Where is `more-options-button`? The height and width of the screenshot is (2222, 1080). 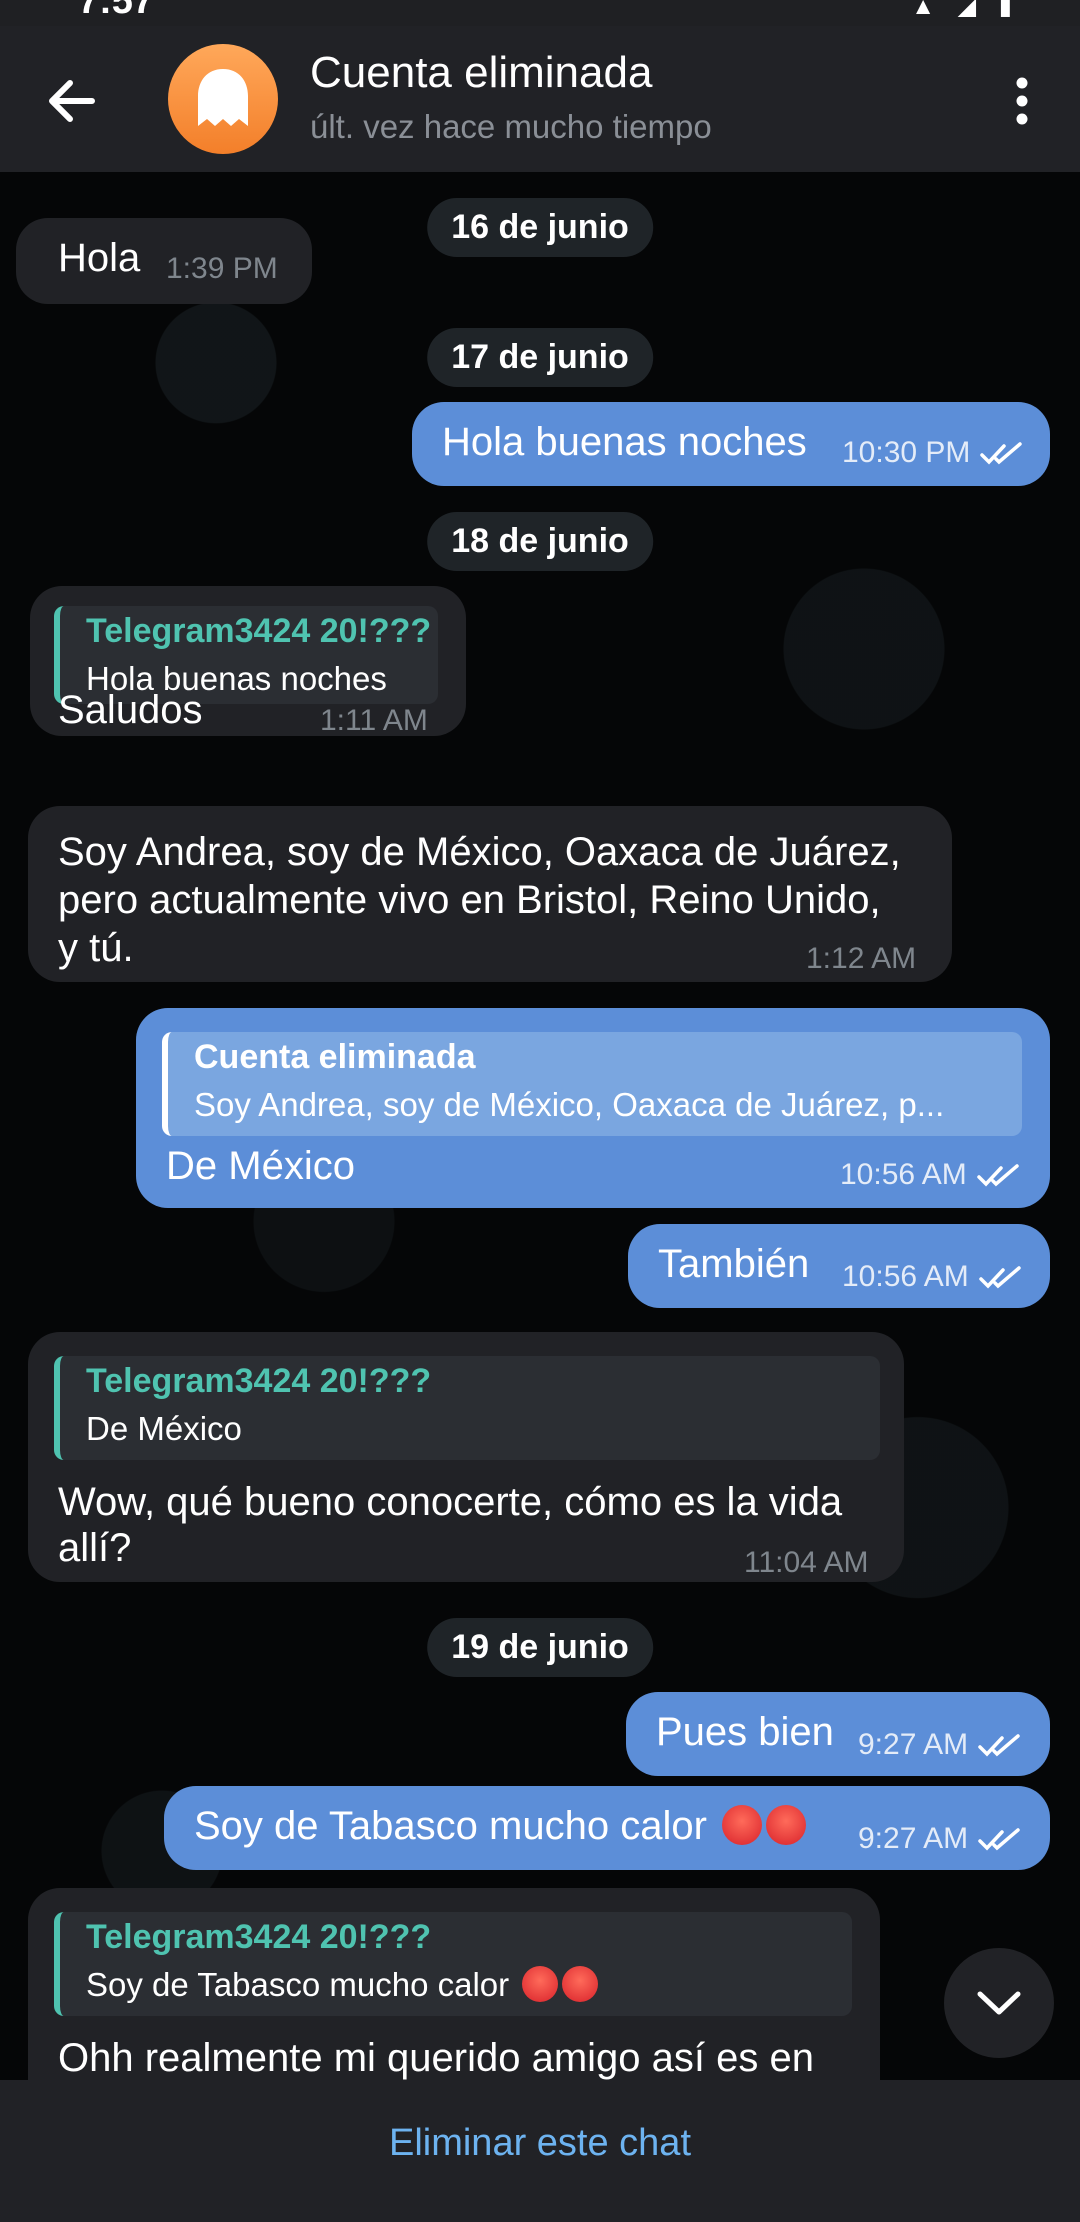 more-options-button is located at coordinates (1022, 101).